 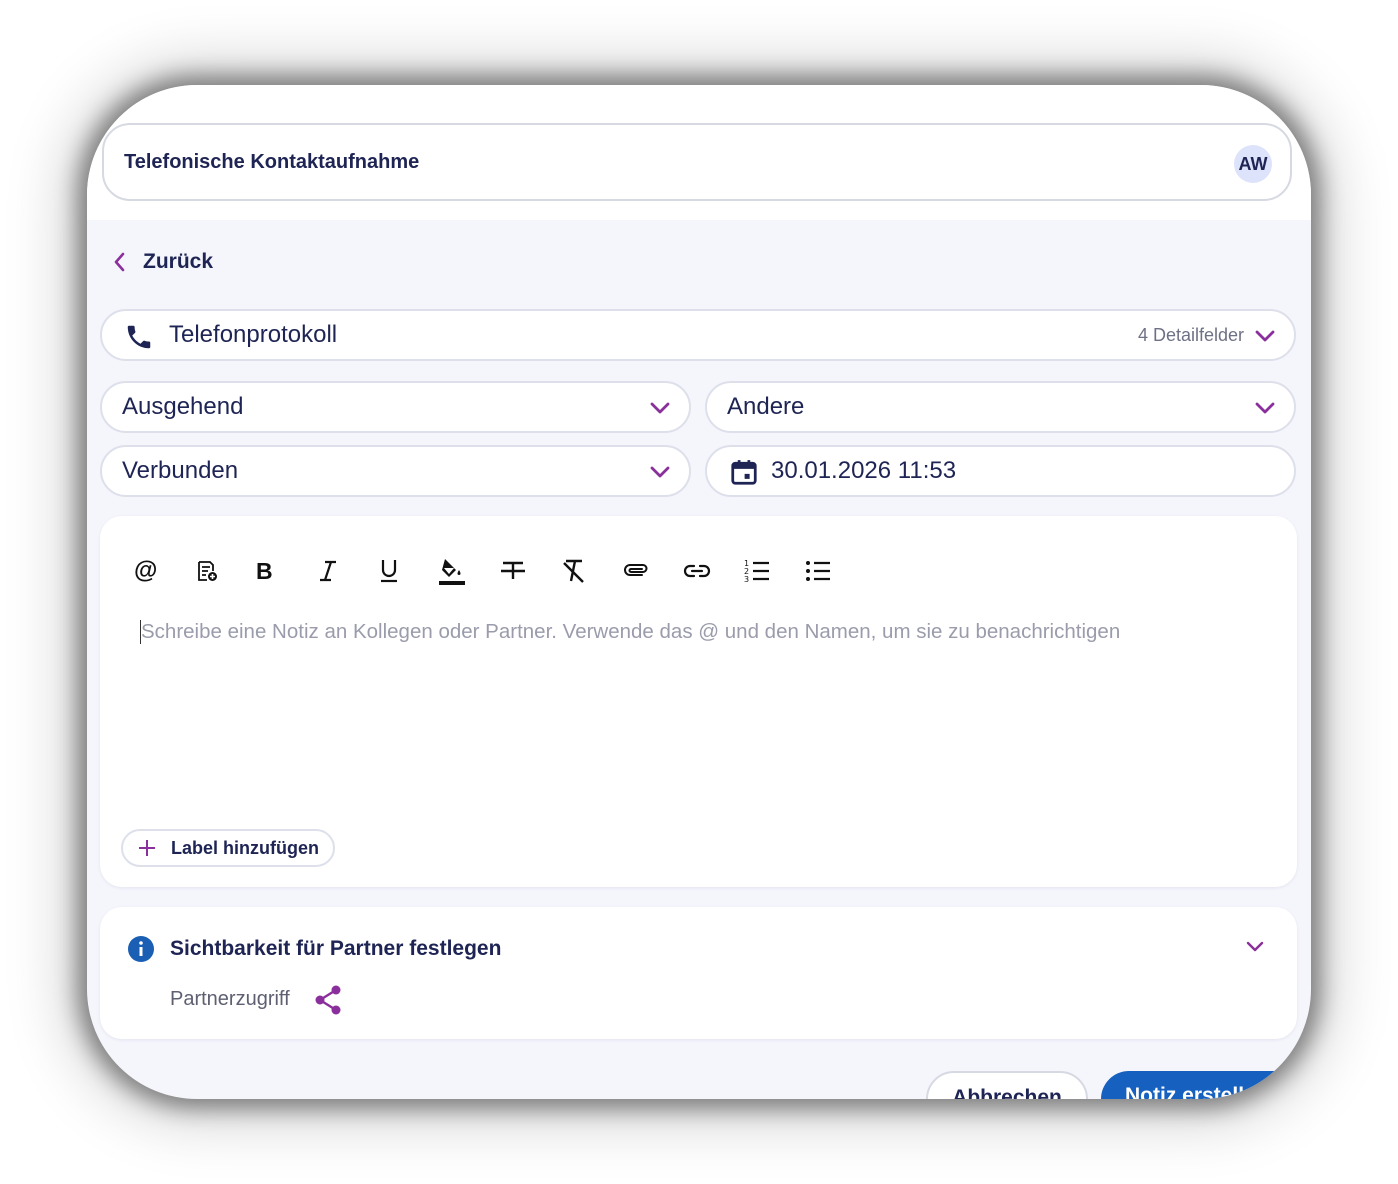 What do you see at coordinates (404, 571) in the screenshot?
I see `underline-button` at bounding box center [404, 571].